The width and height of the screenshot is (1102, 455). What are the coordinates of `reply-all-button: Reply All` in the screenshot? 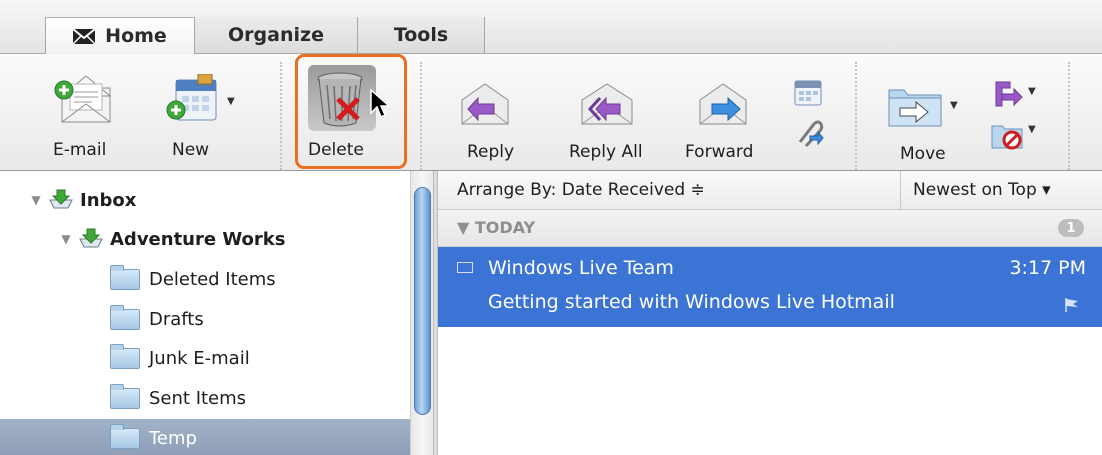 It's located at (610, 124).